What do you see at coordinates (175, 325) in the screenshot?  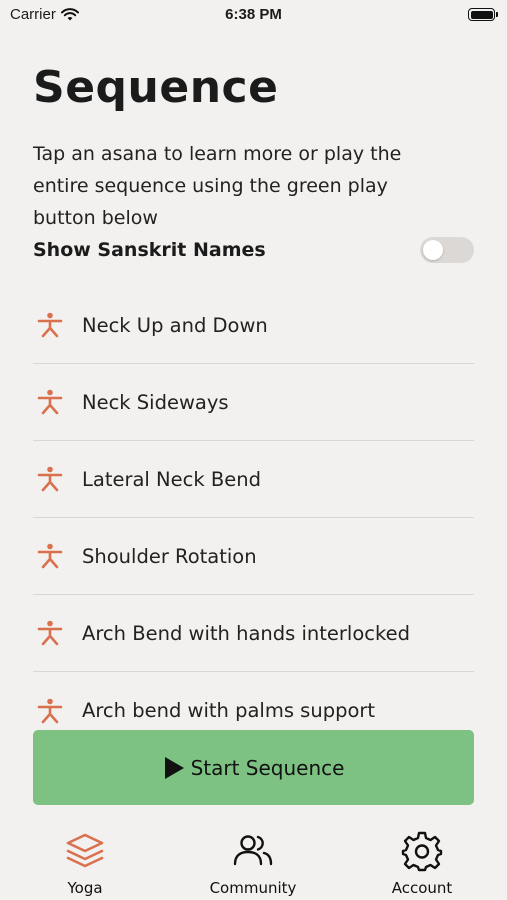 I see `asana-label: Neck Up and Down` at bounding box center [175, 325].